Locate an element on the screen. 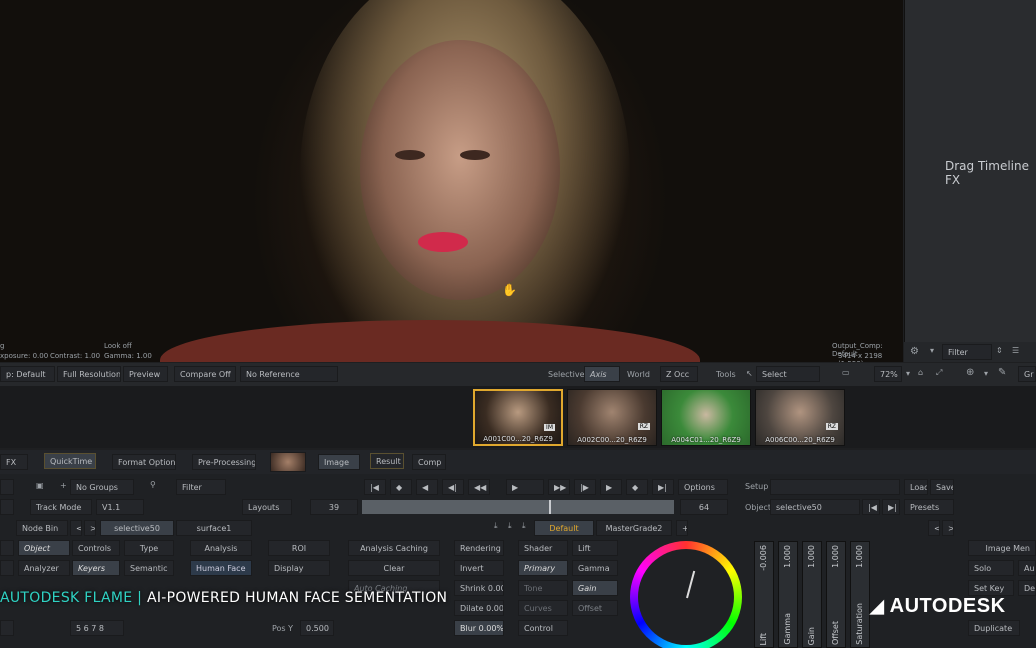  clip-thumbnail: RZ A006C00...20_R6Z9 is located at coordinates (800, 417).